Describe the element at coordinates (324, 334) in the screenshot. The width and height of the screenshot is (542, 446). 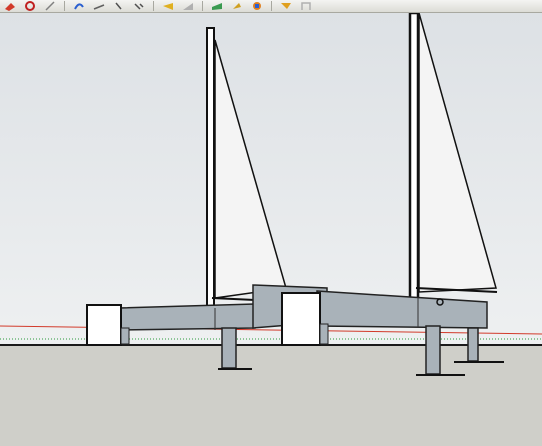
I see `bow-post-right` at that location.